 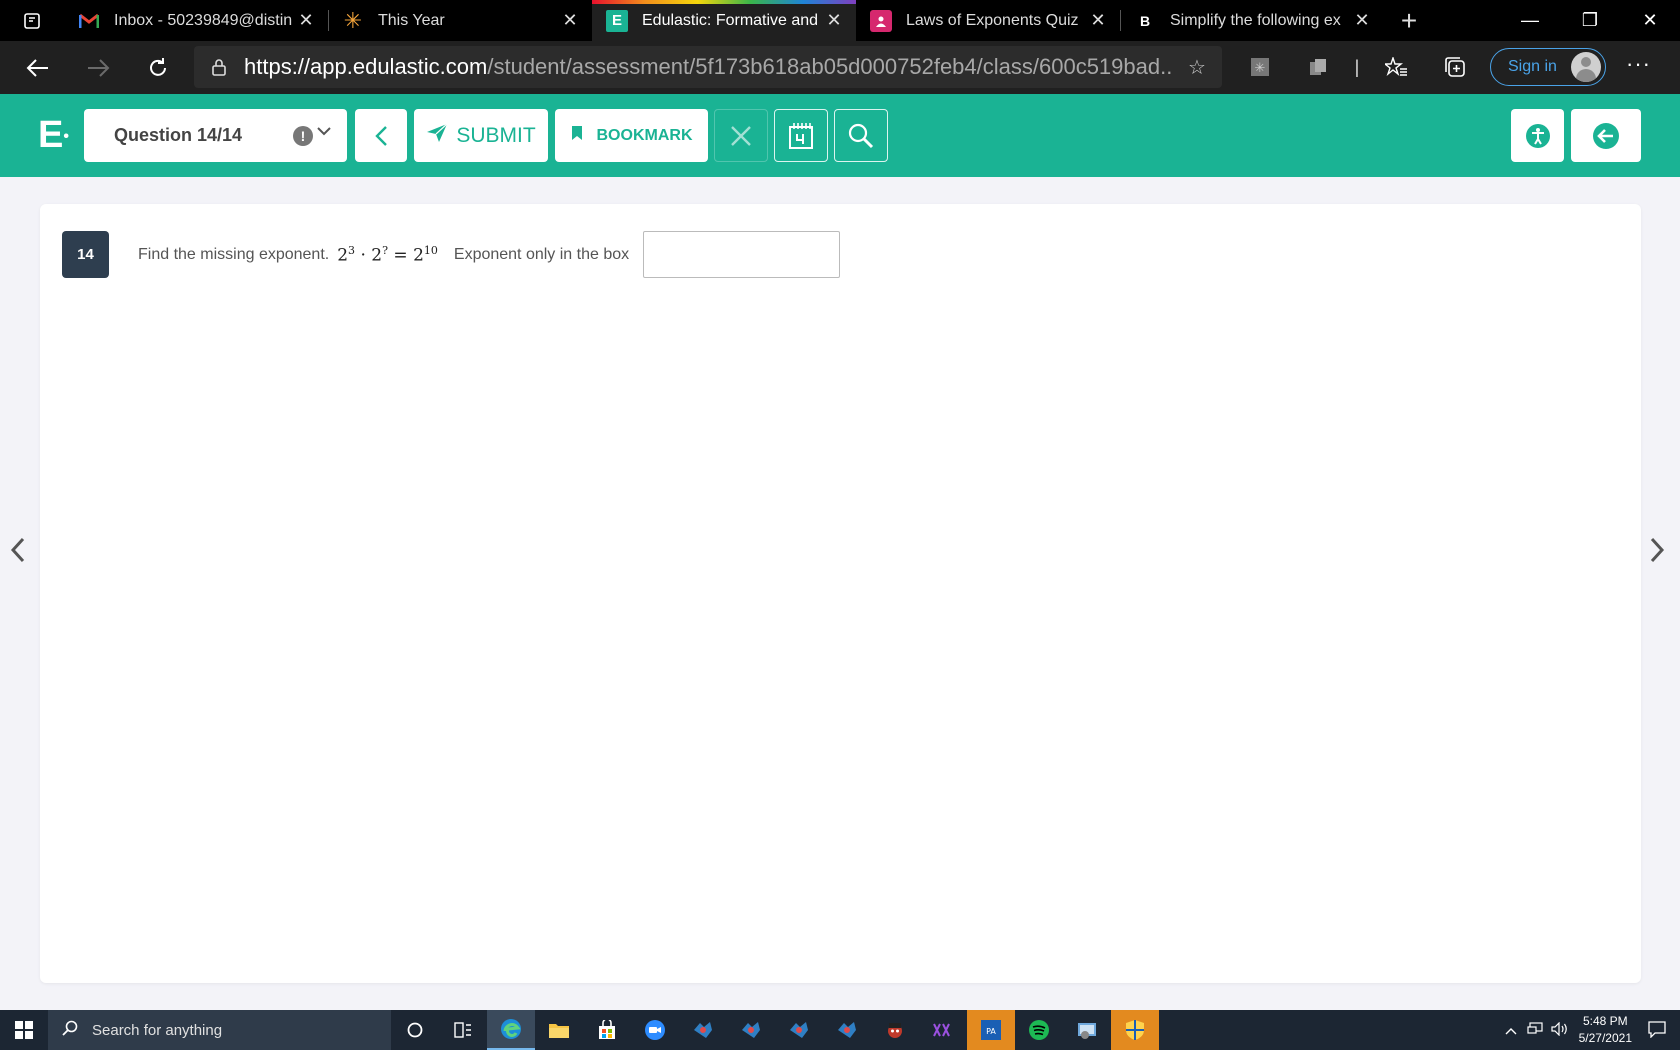 I want to click on extension-icon, so click(x=1318, y=67).